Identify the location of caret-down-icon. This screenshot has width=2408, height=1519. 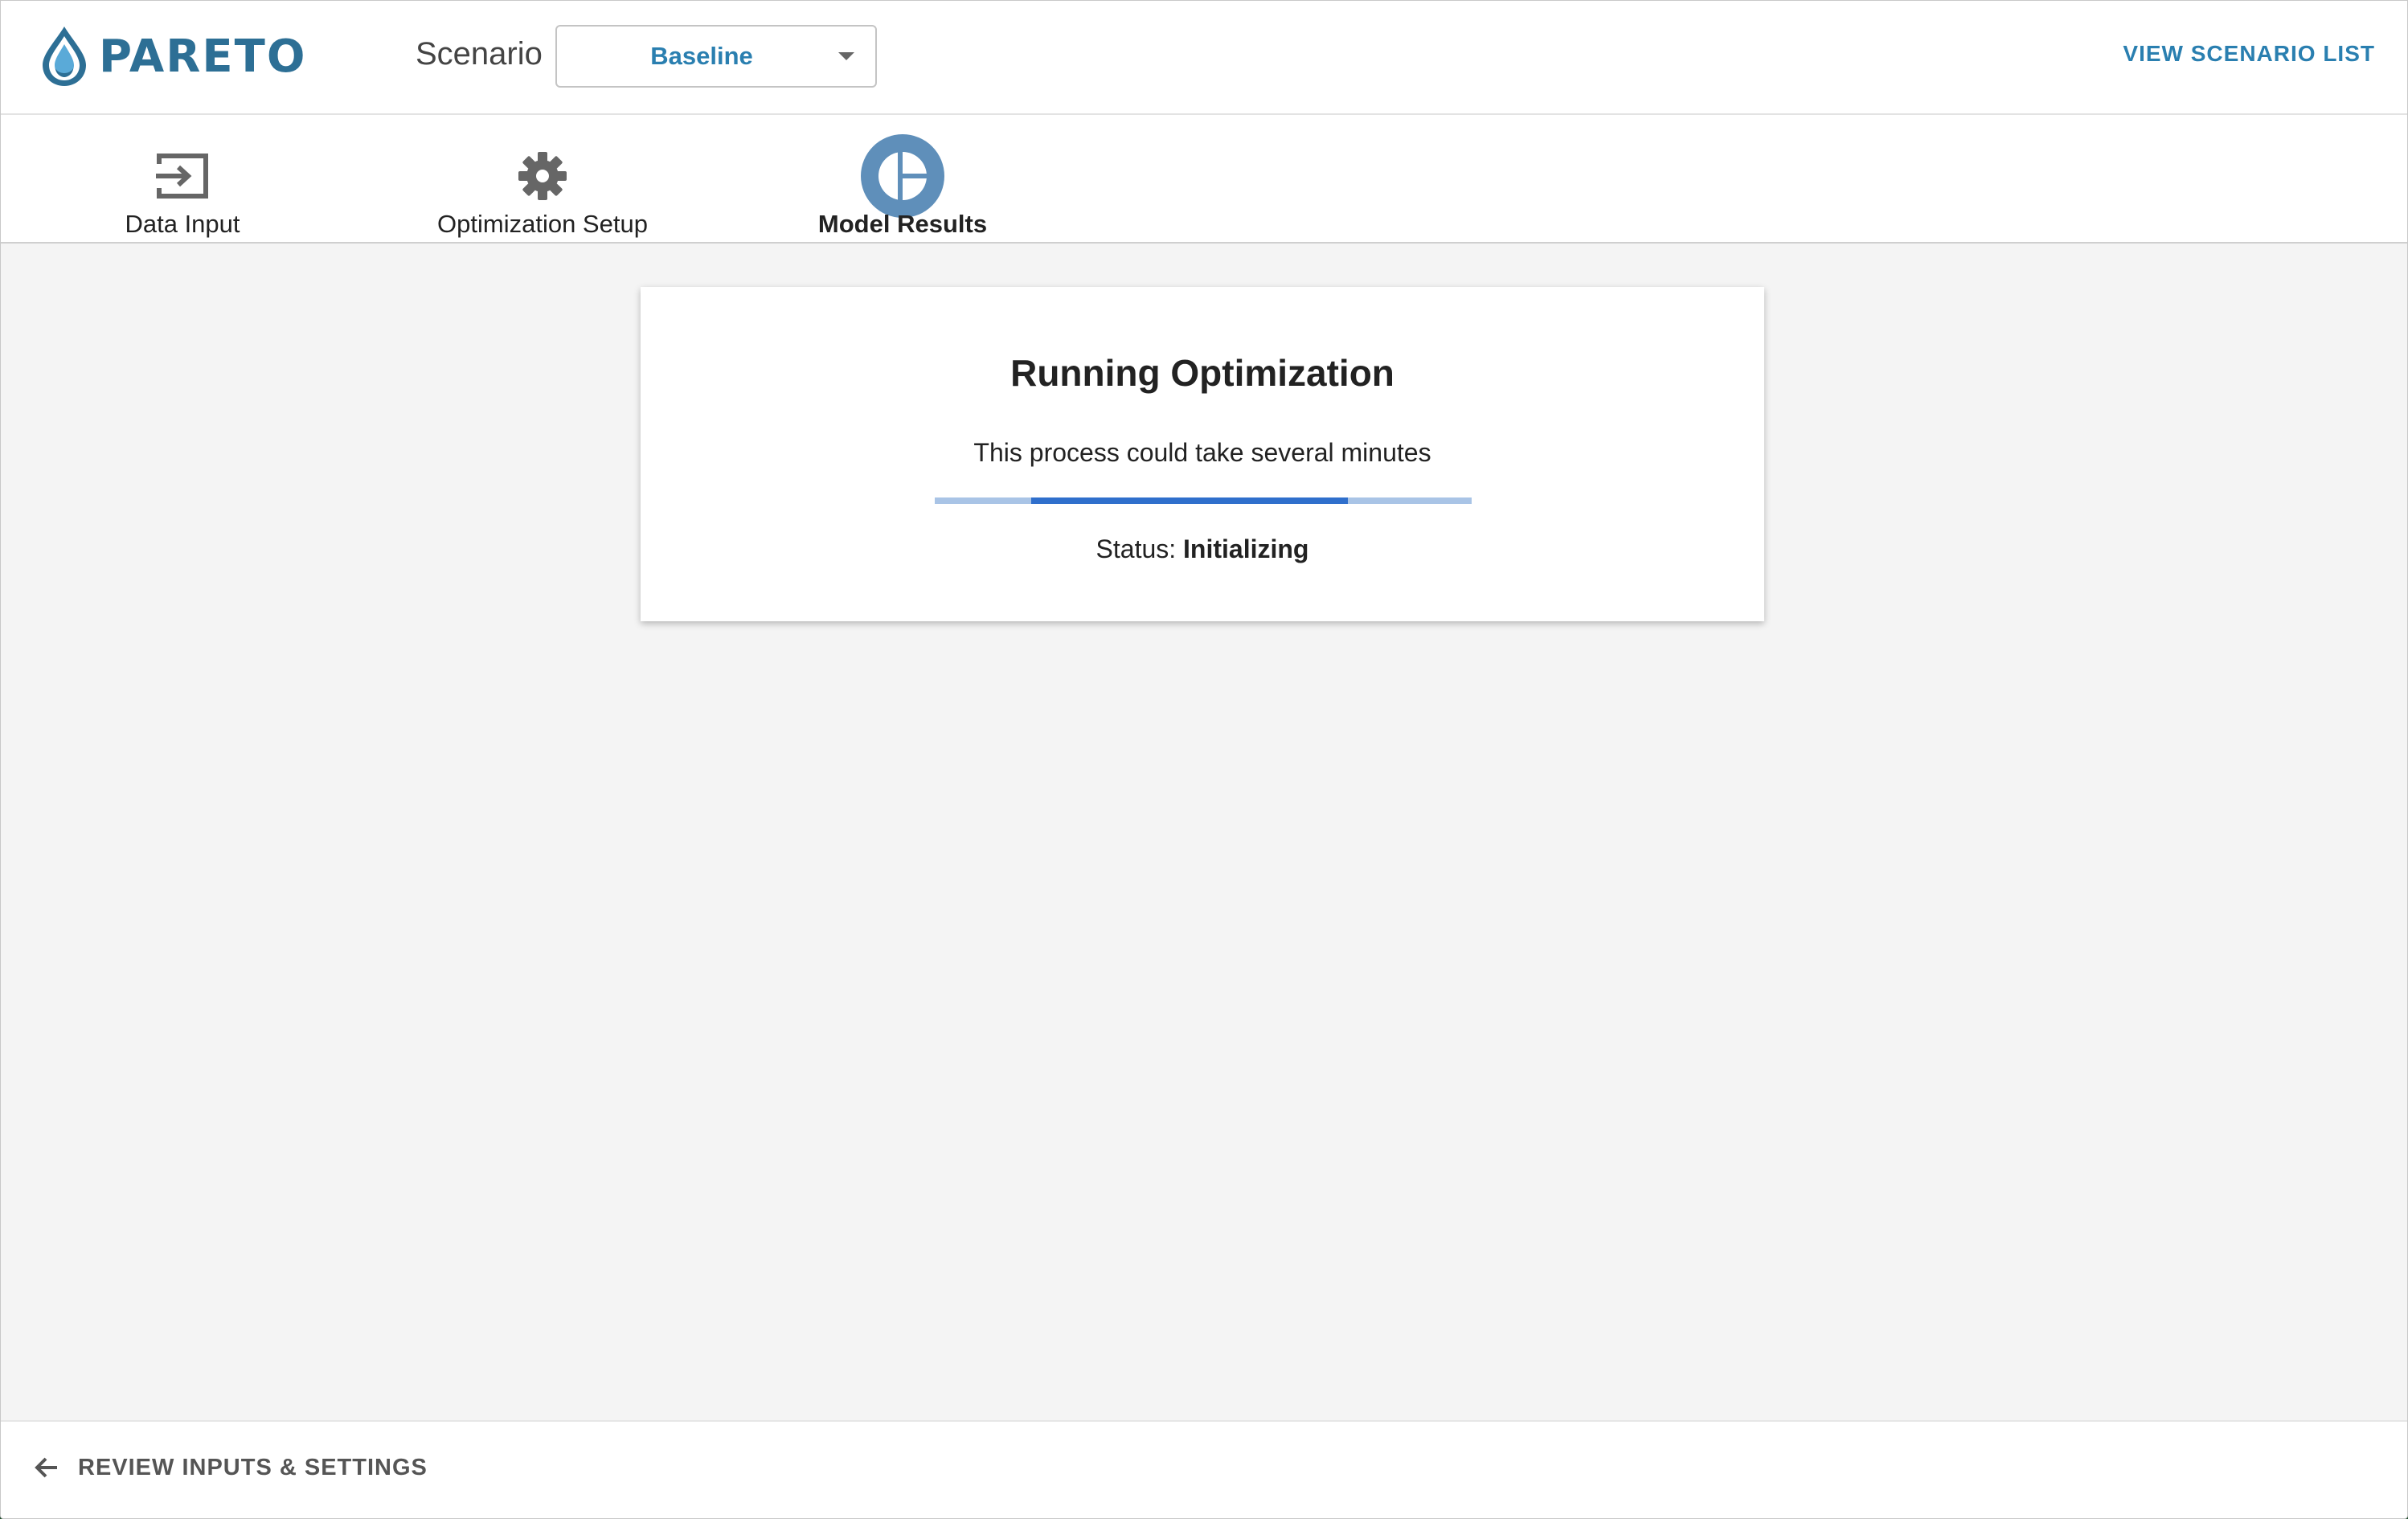
(846, 56).